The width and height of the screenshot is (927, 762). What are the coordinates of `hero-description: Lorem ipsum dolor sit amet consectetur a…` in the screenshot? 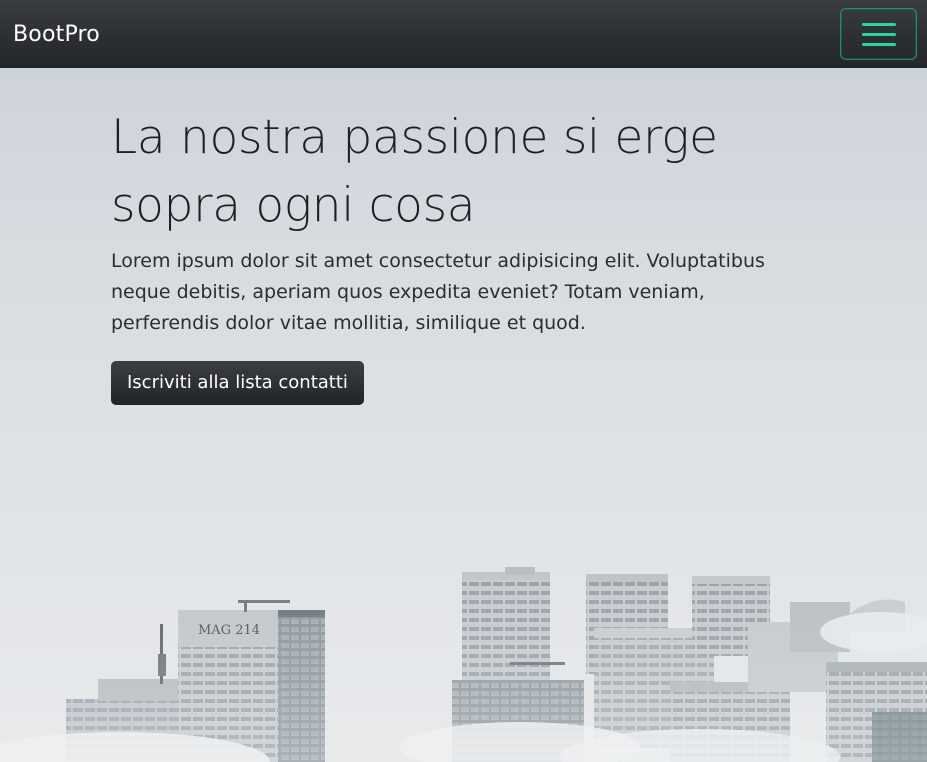 It's located at (438, 292).